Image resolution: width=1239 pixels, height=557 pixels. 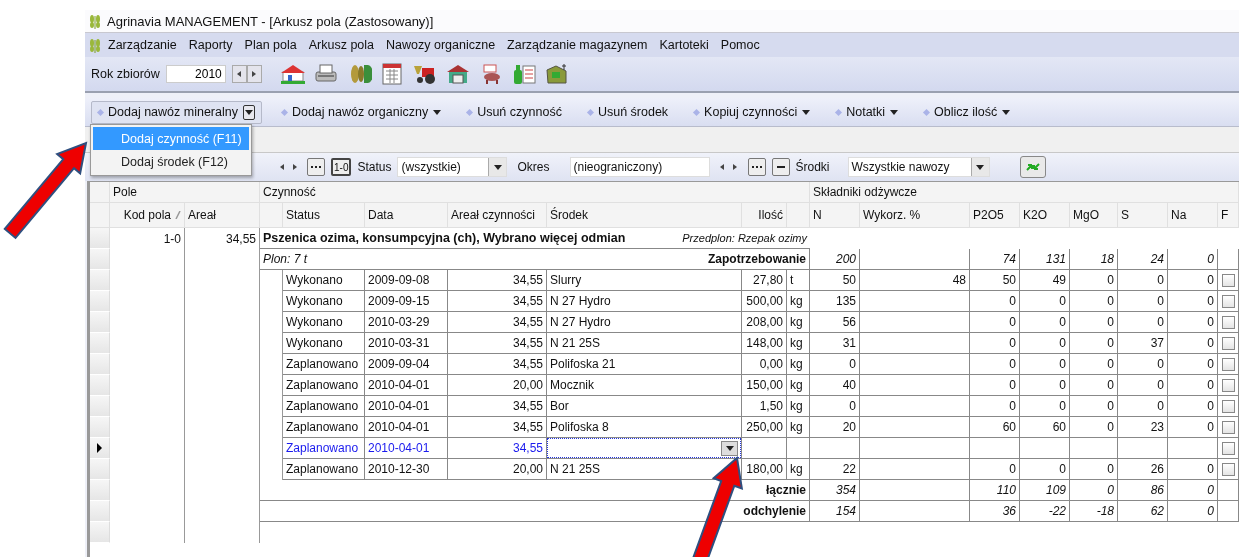 I want to click on date-cell: 2009-09-04, so click(x=406, y=364).